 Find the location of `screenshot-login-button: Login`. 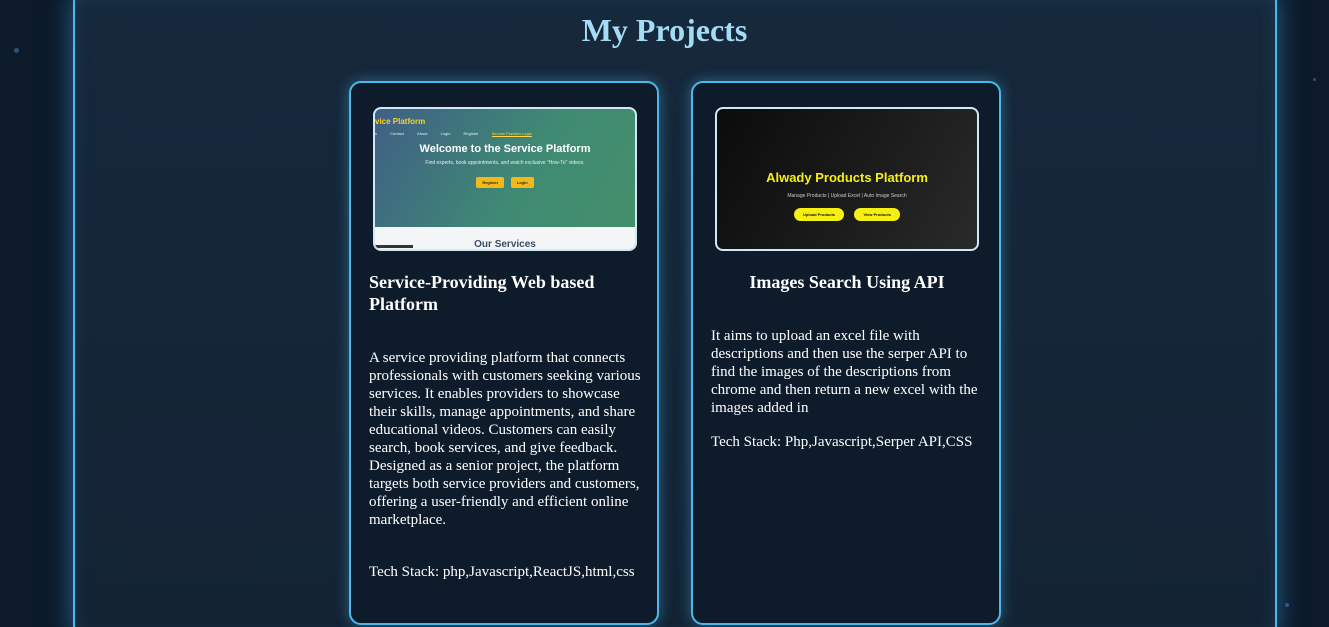

screenshot-login-button: Login is located at coordinates (522, 182).